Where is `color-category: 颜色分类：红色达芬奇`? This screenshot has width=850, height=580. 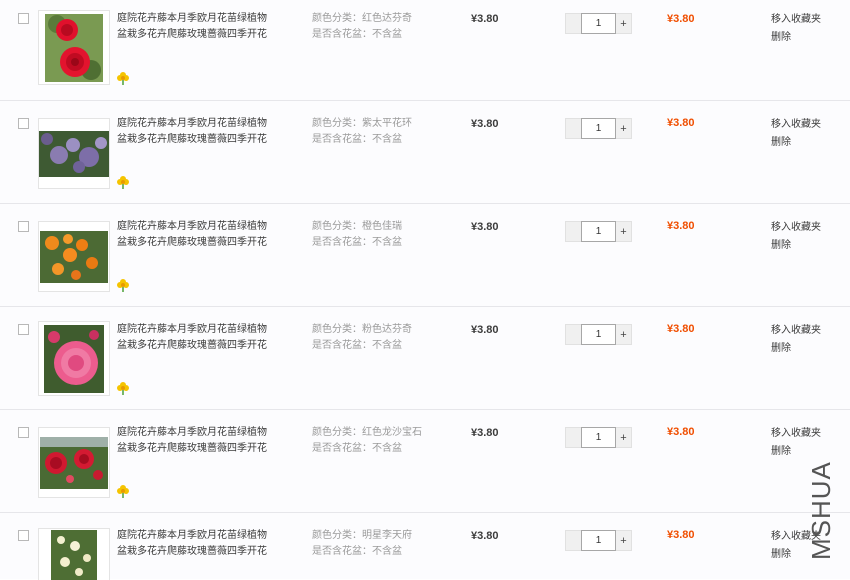 color-category: 颜色分类：红色达芬奇 is located at coordinates (362, 18).